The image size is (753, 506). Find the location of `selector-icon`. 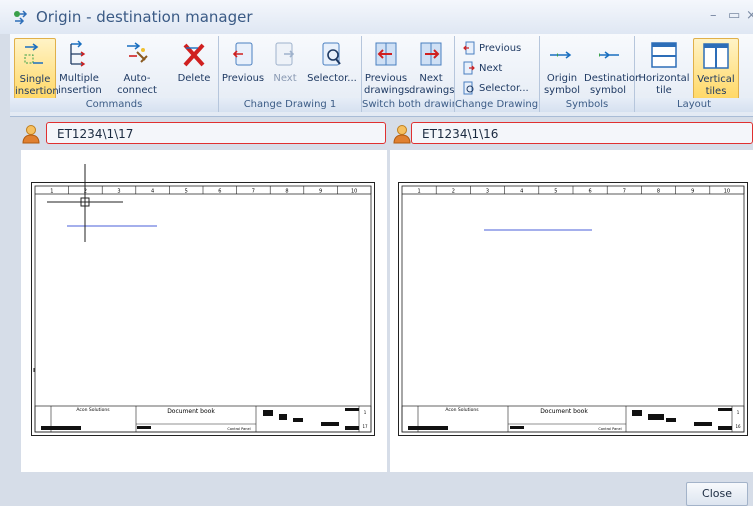

selector-icon is located at coordinates (331, 54).